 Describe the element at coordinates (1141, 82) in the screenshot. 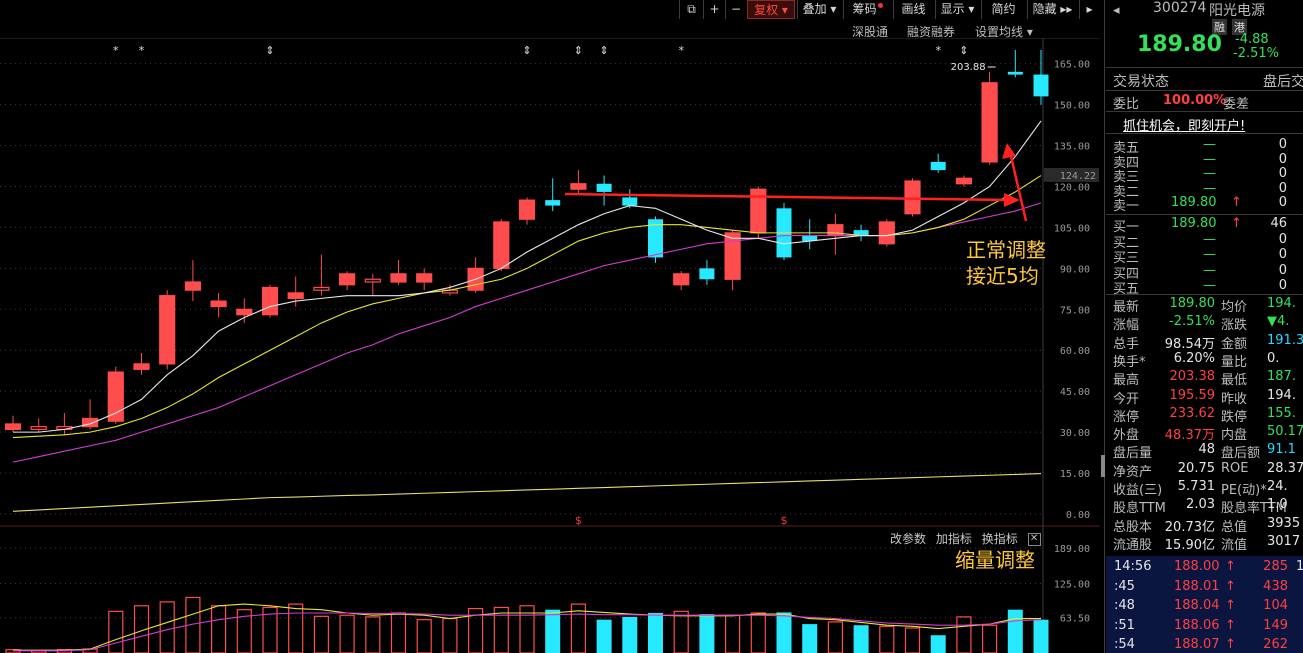

I see `trade-status-label: 交易状态` at that location.